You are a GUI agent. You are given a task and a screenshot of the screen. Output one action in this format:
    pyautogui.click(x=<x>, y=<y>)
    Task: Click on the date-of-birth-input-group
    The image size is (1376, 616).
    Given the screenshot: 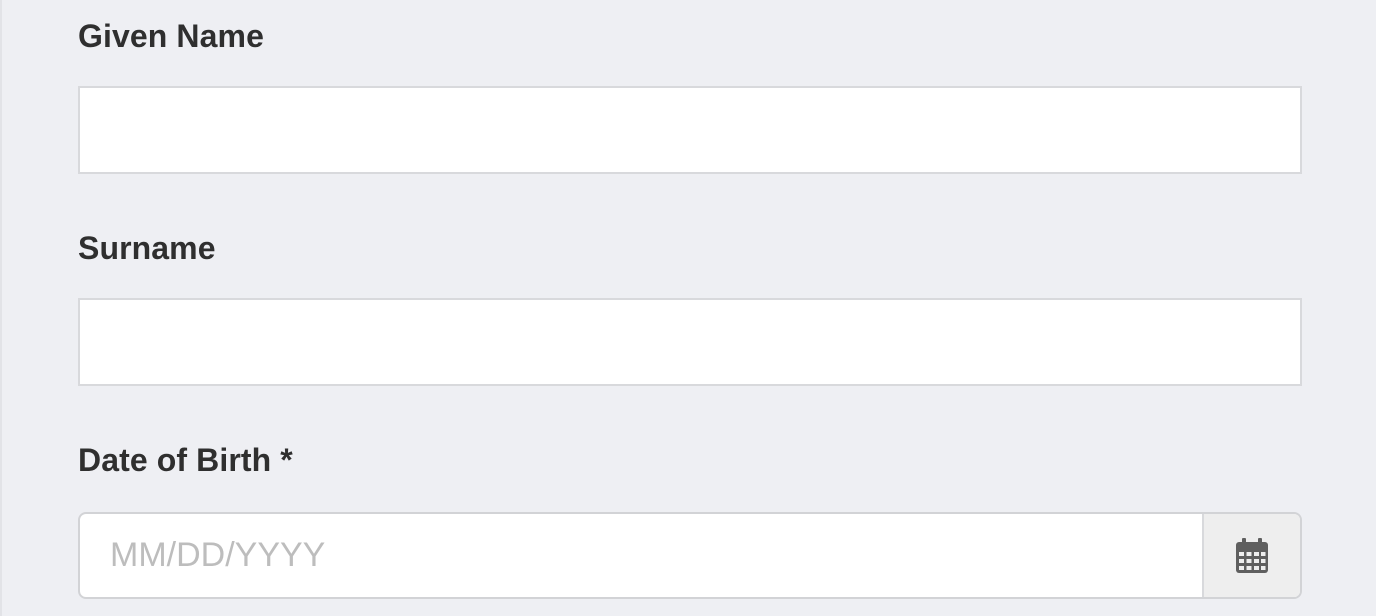 What is the action you would take?
    pyautogui.click(x=690, y=555)
    